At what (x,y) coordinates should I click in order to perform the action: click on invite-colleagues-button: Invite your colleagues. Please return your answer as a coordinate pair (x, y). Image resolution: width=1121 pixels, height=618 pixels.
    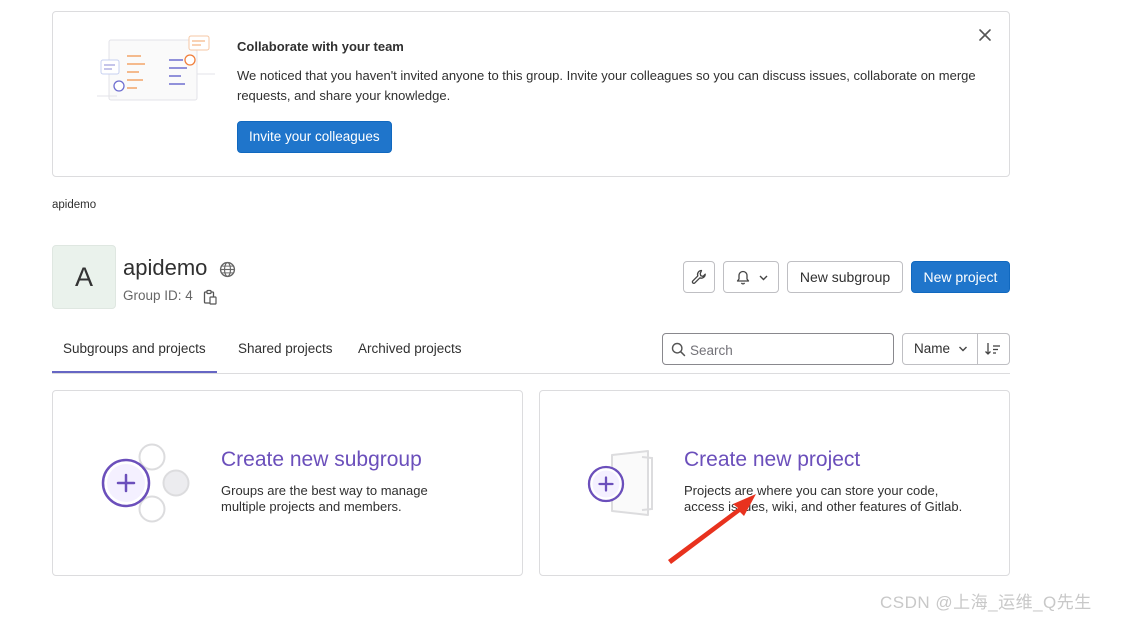
    Looking at the image, I should click on (314, 137).